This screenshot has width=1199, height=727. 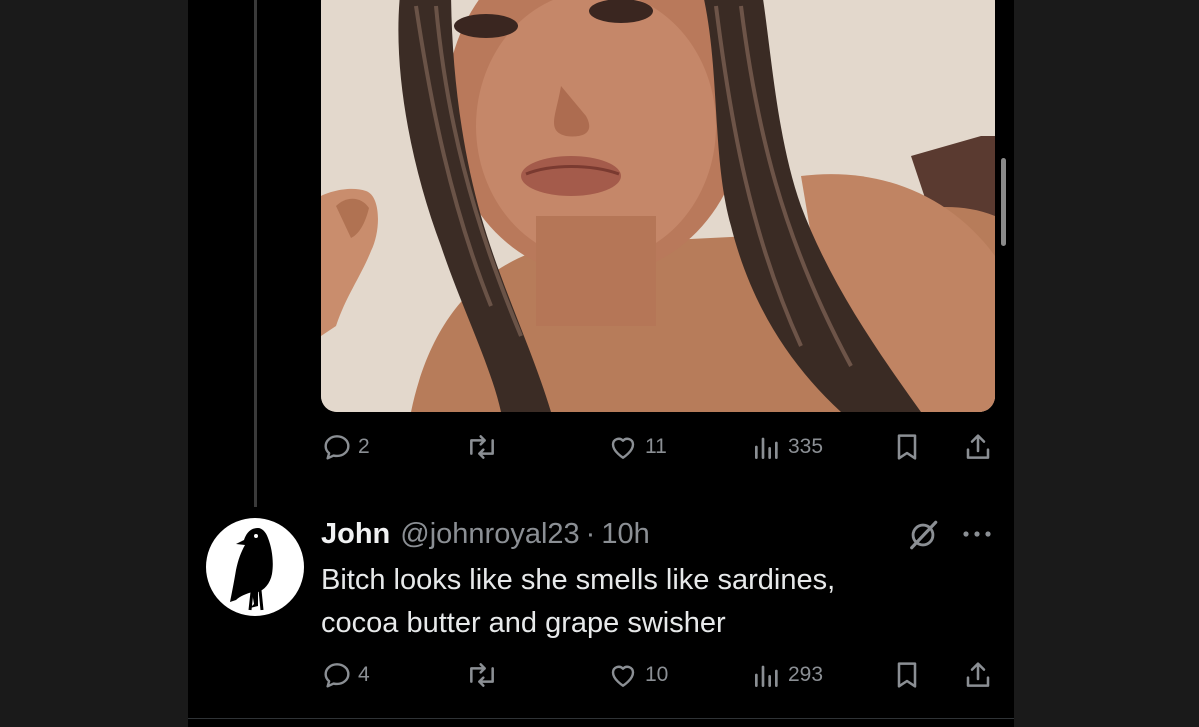 What do you see at coordinates (364, 674) in the screenshot?
I see `reply-count: 4` at bounding box center [364, 674].